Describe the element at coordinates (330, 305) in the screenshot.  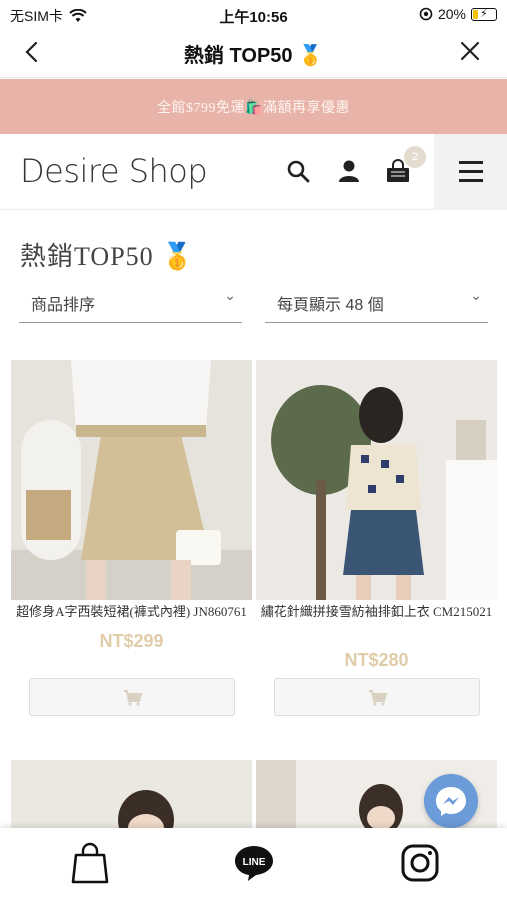
I see `per-page-select-label: 每頁顯示 48 個` at that location.